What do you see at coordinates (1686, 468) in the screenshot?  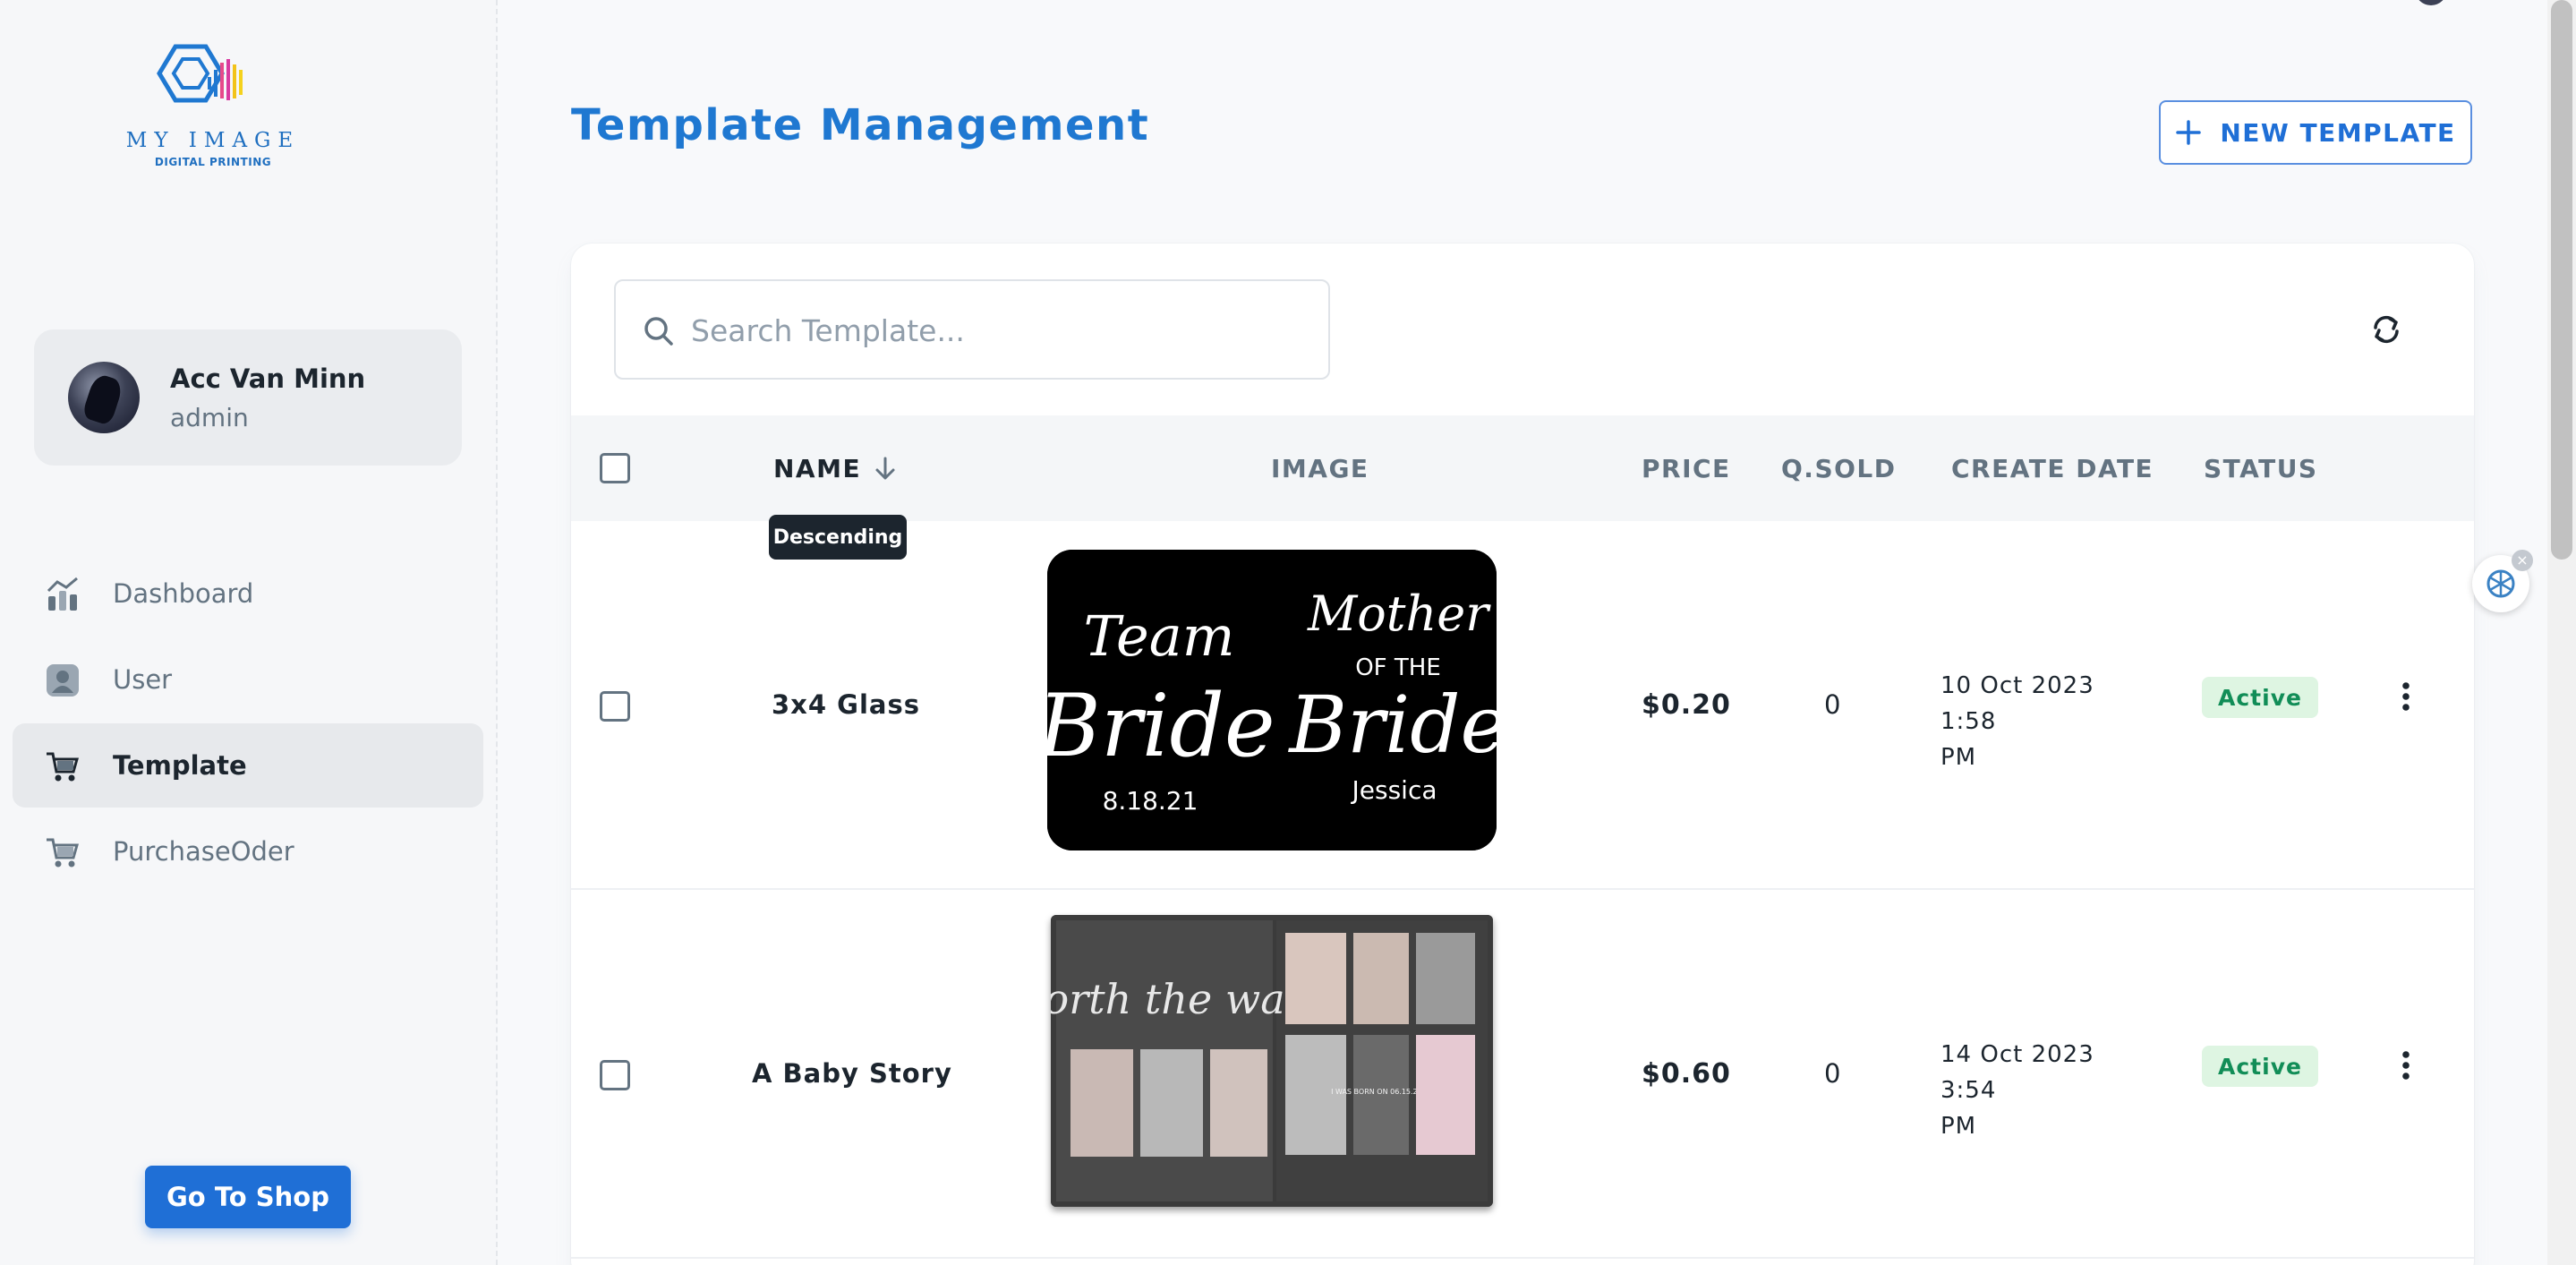 I see `column-header-price: PRICE` at bounding box center [1686, 468].